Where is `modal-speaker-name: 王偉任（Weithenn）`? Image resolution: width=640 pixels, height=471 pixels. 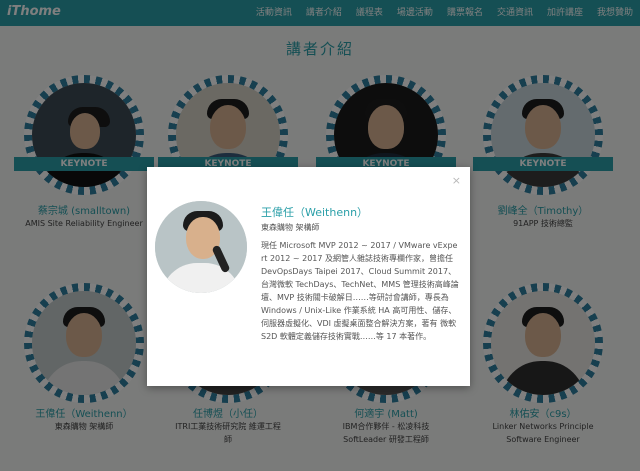
modal-speaker-name: 王偉任（Weithenn） is located at coordinates (315, 212).